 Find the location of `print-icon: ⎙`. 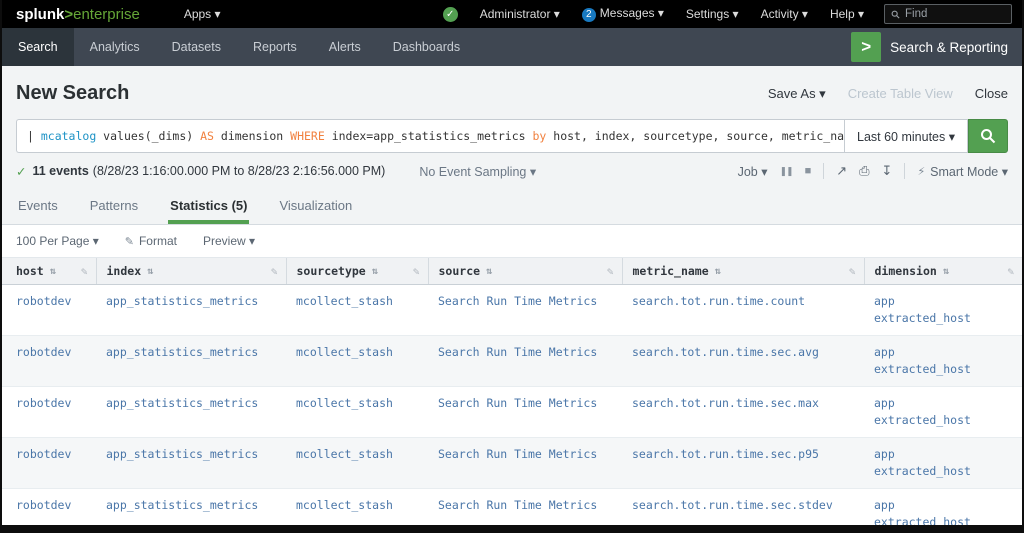

print-icon: ⎙ is located at coordinates (864, 171).